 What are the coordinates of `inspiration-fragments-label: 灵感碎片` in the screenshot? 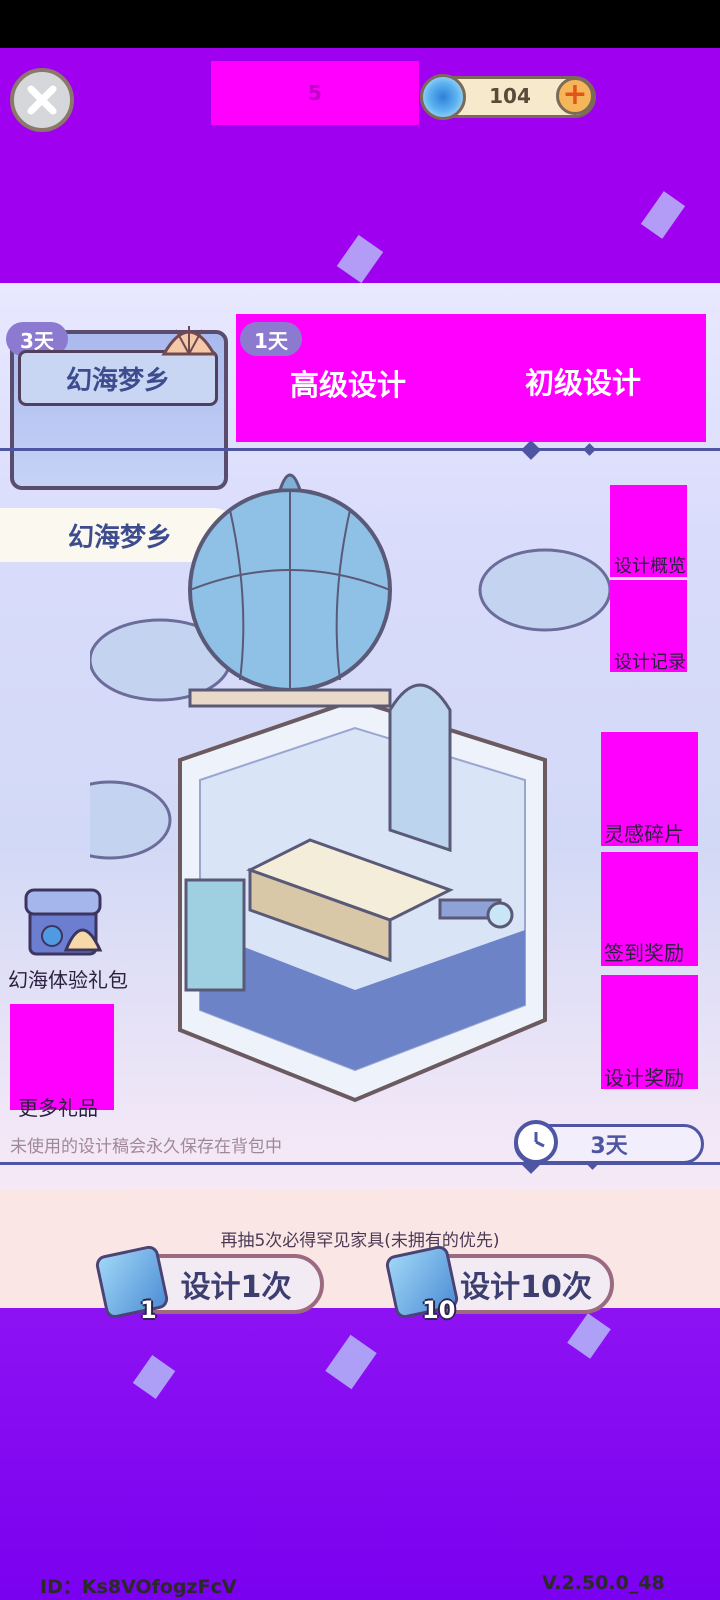 It's located at (644, 834).